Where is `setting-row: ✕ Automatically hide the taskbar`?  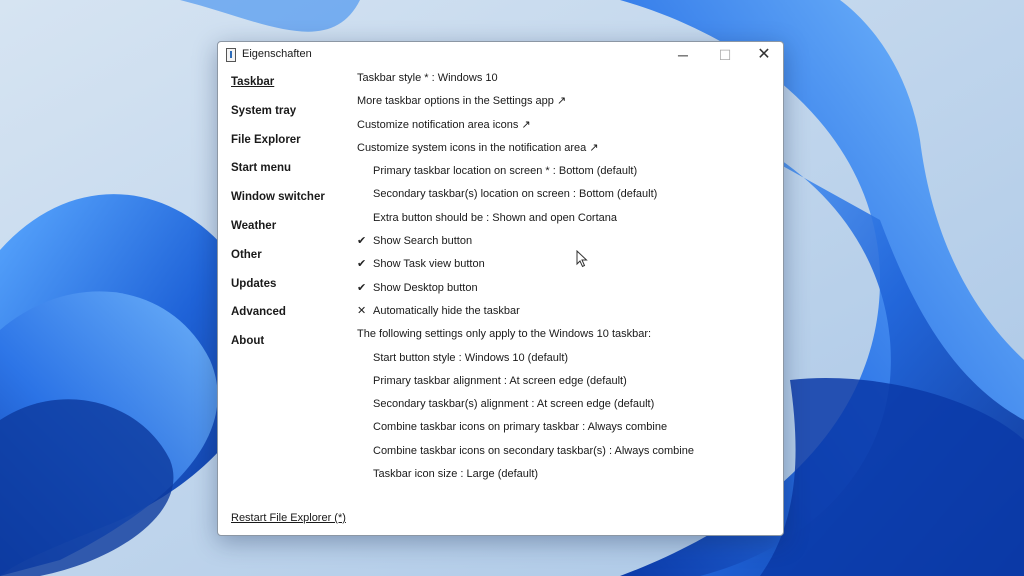 setting-row: ✕ Automatically hide the taskbar is located at coordinates (565, 315).